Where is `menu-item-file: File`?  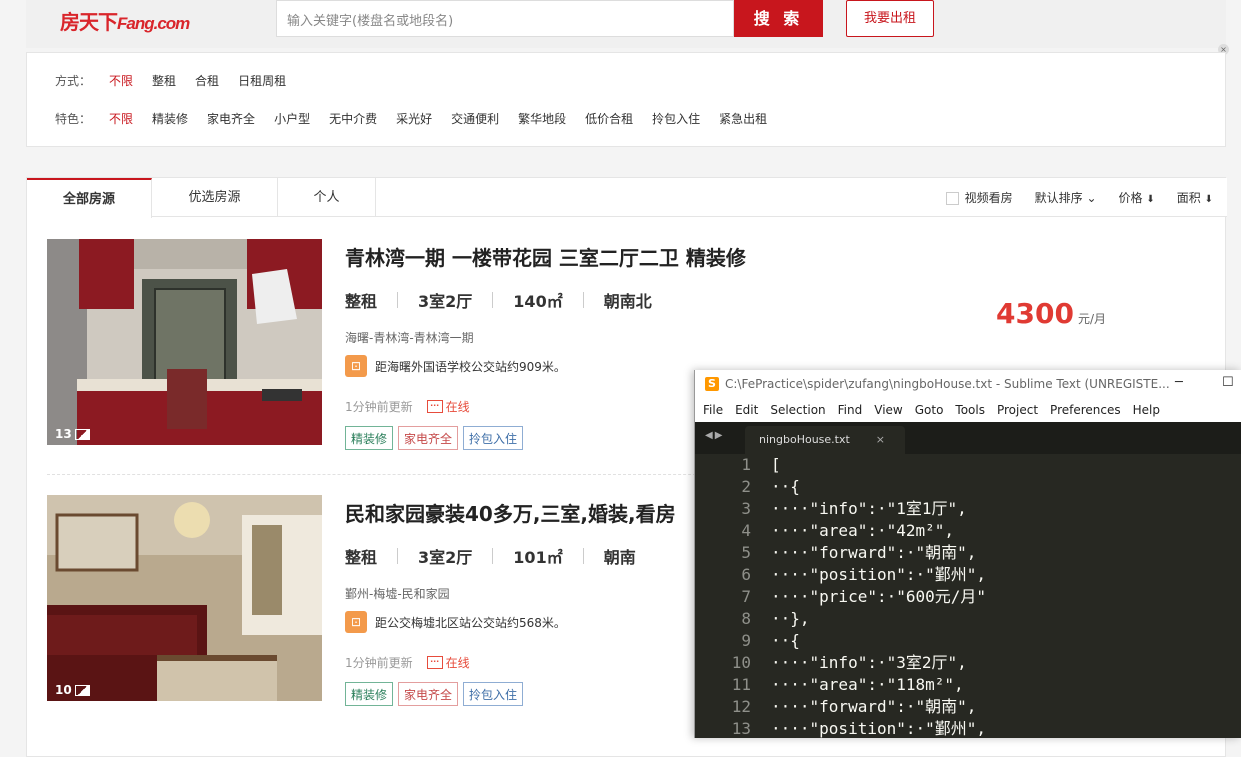 menu-item-file: File is located at coordinates (713, 410).